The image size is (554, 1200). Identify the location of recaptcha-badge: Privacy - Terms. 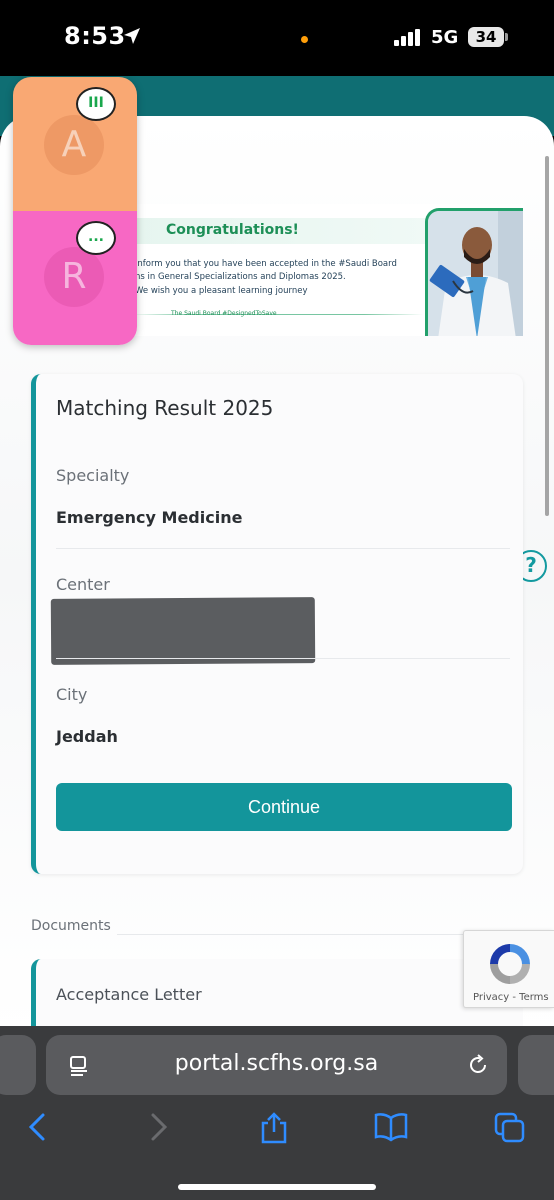
(508, 969).